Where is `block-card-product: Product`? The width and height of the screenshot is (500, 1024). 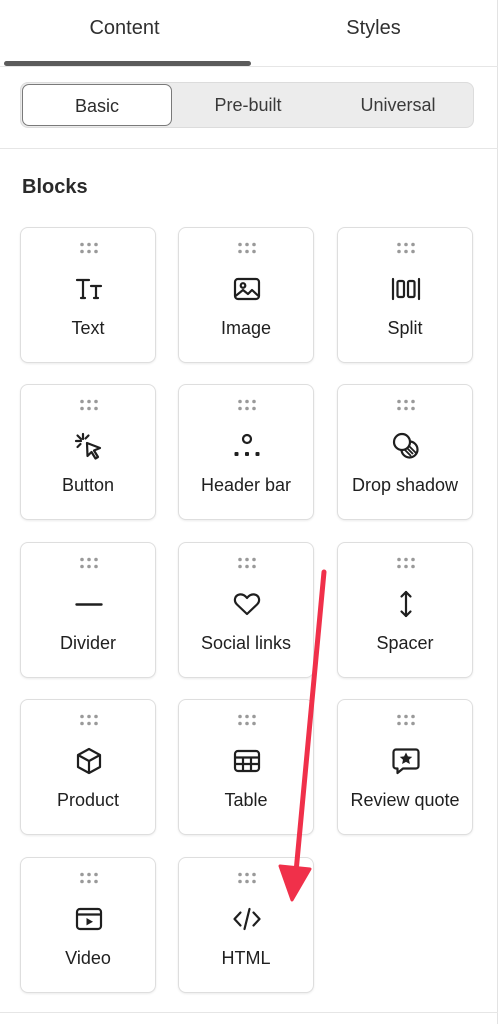
block-card-product: Product is located at coordinates (88, 767).